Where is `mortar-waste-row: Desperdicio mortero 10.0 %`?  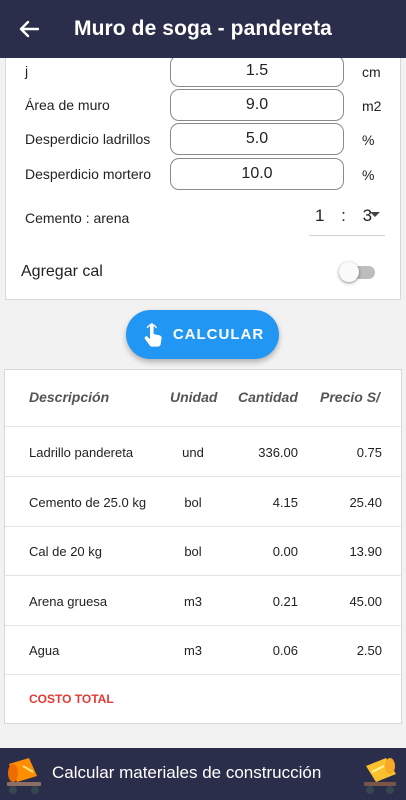 mortar-waste-row: Desperdicio mortero 10.0 % is located at coordinates (203, 174).